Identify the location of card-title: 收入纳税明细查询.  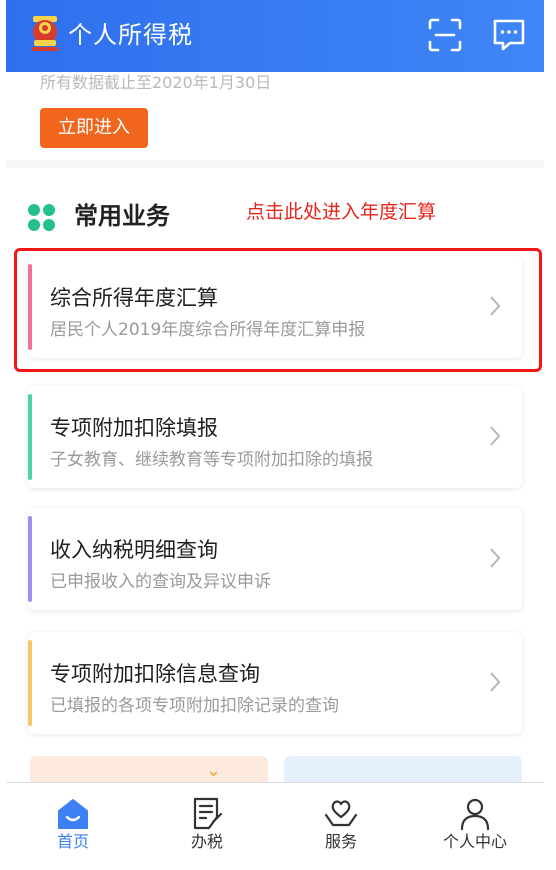
(134, 550).